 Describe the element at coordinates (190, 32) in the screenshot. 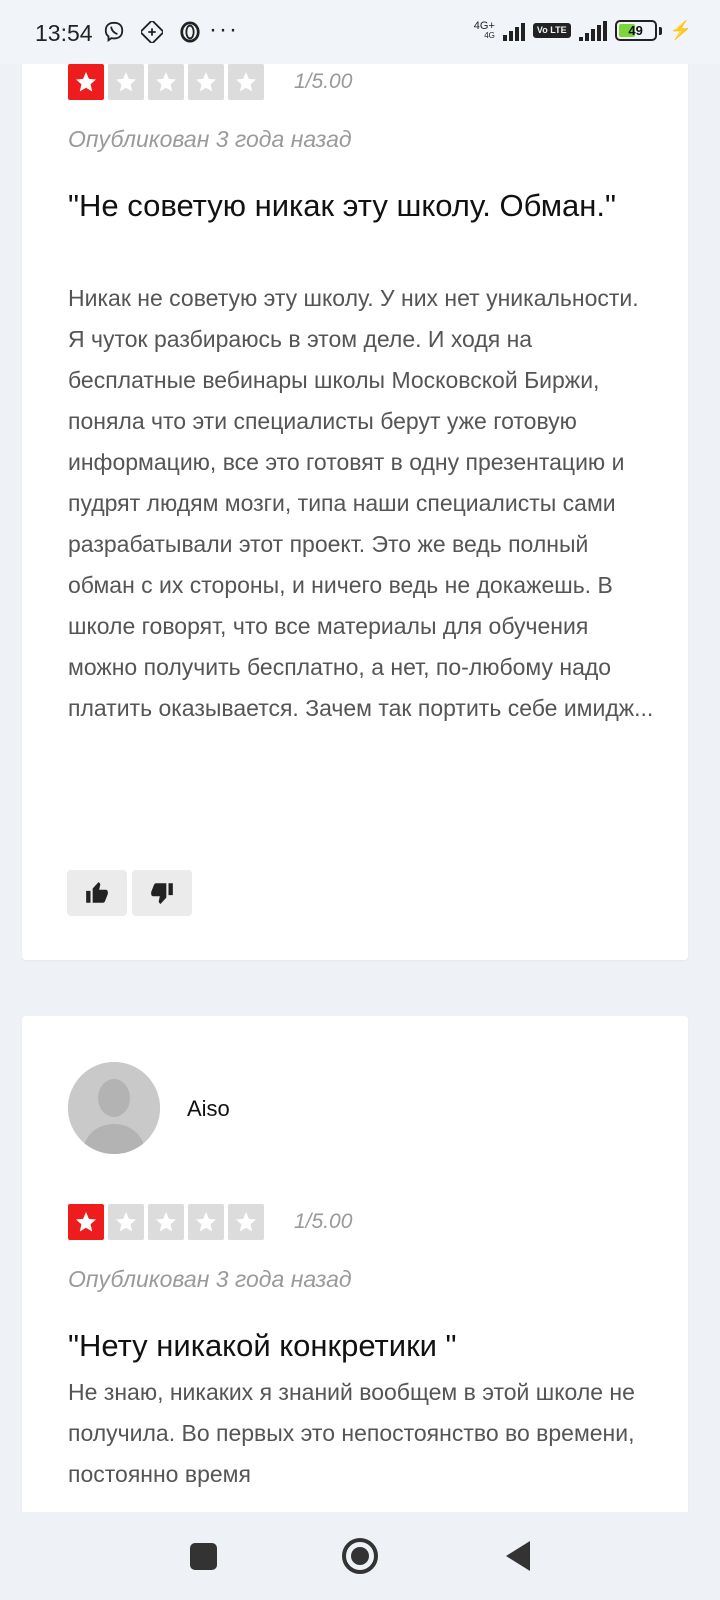

I see `opera-icon` at that location.